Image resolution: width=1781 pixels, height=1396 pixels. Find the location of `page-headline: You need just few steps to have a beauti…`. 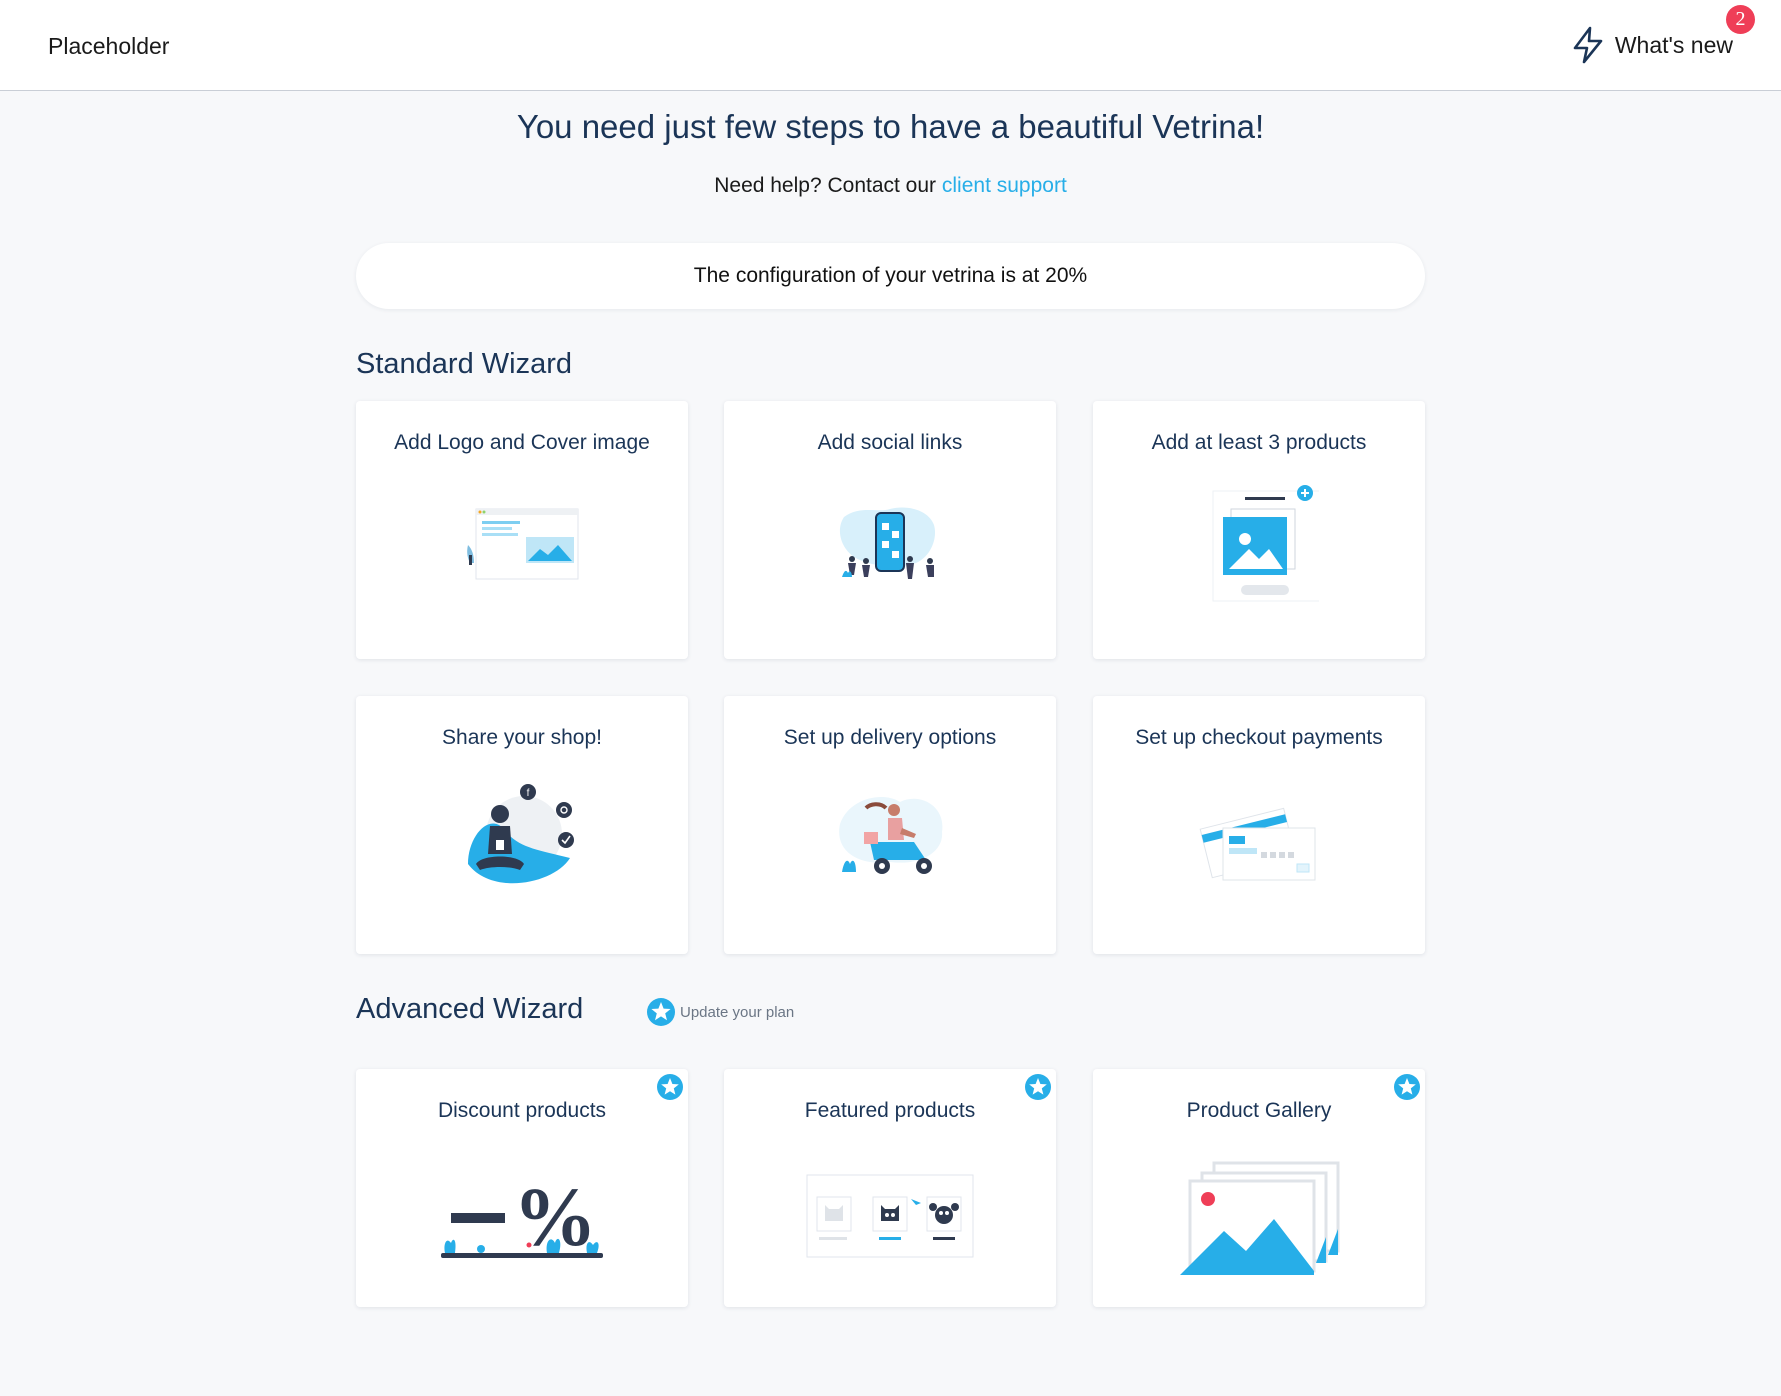

page-headline: You need just few steps to have a beauti… is located at coordinates (890, 126).